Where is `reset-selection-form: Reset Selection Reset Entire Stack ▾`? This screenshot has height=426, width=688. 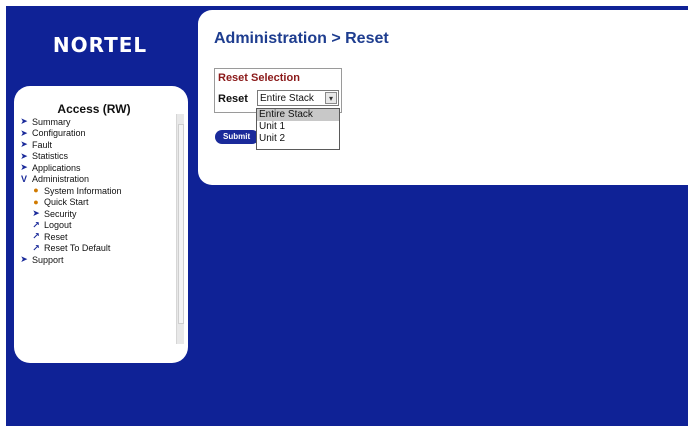 reset-selection-form: Reset Selection Reset Entire Stack ▾ is located at coordinates (278, 90).